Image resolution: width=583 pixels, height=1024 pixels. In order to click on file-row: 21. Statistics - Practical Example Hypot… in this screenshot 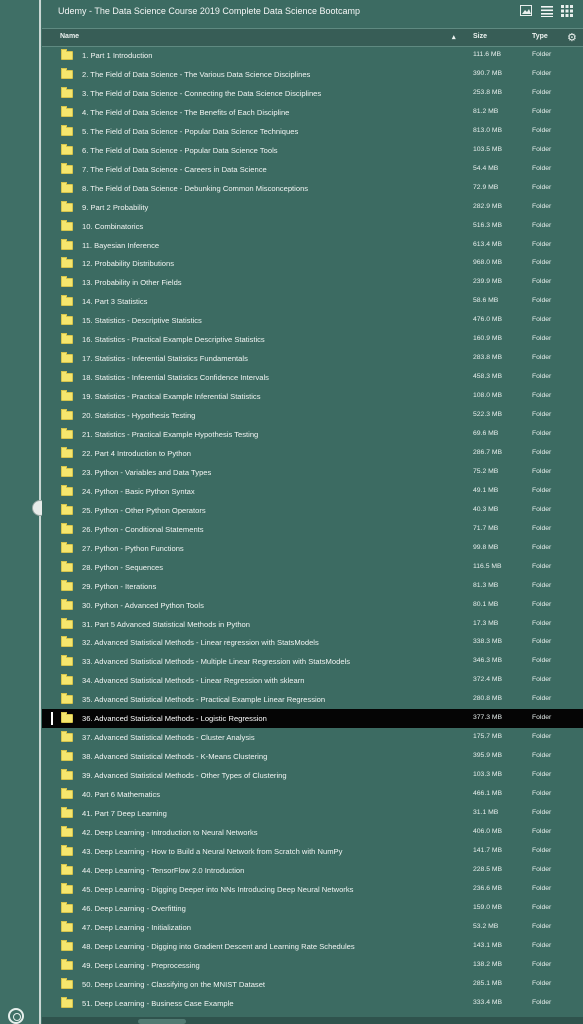, I will do `click(312, 434)`.